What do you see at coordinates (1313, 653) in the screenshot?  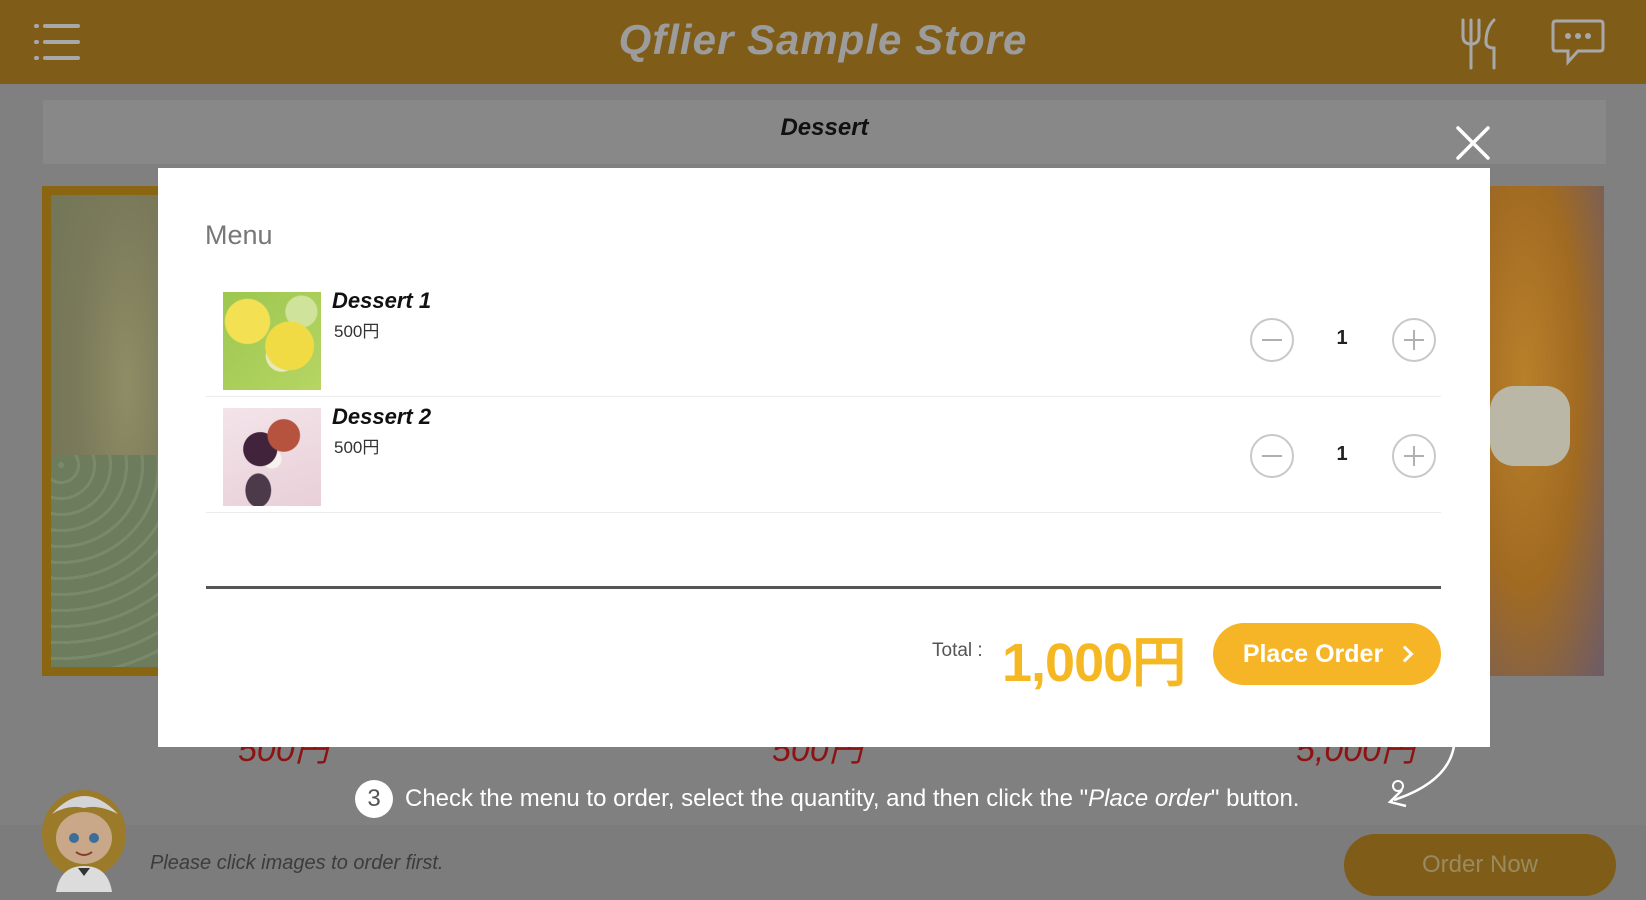 I see `place-order-label: Place Order` at bounding box center [1313, 653].